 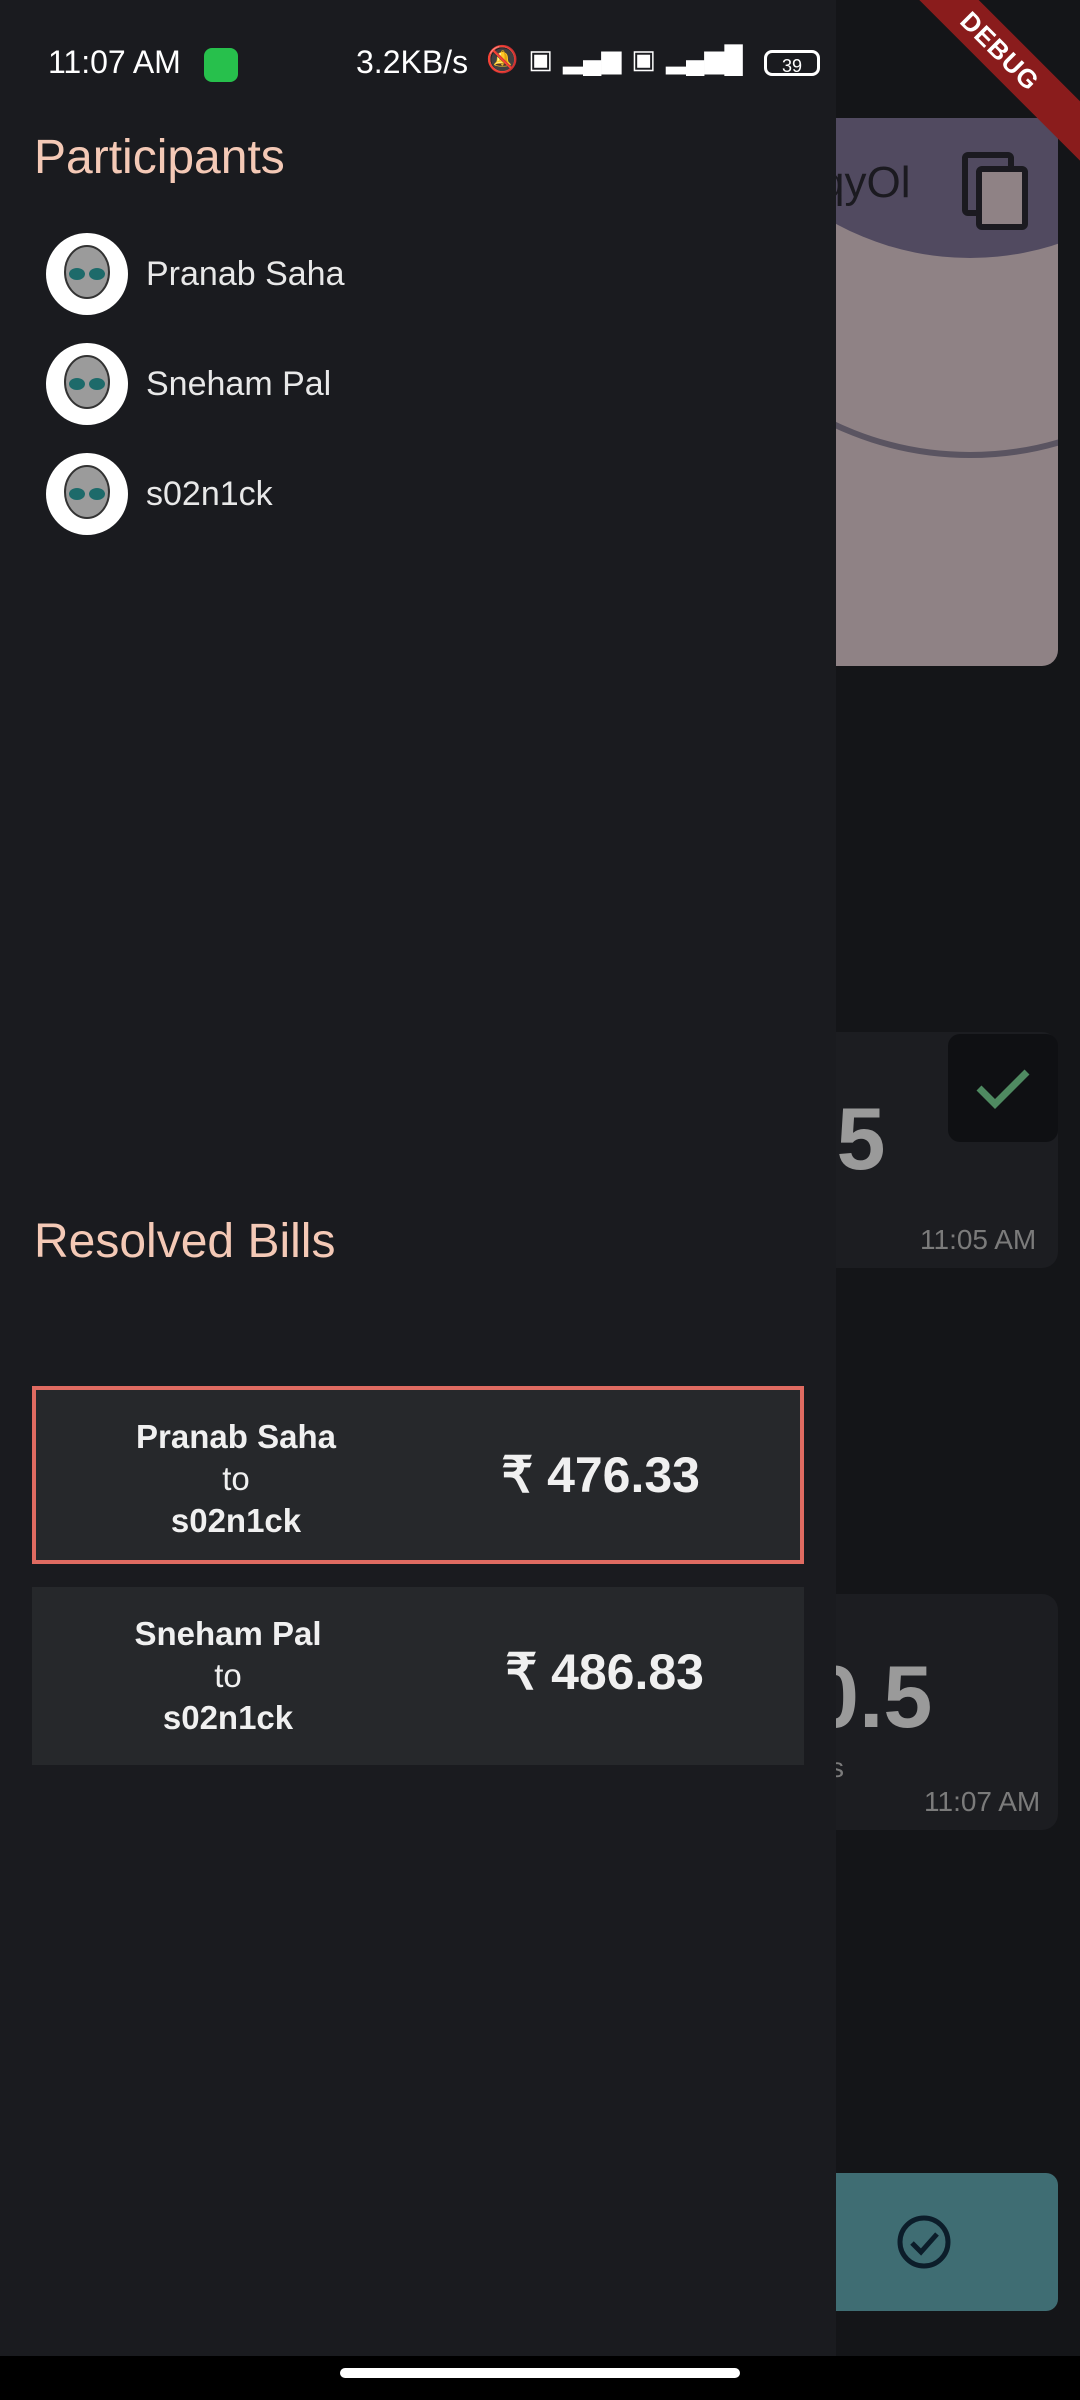 What do you see at coordinates (228, 1633) in the screenshot?
I see `bill-from: Sneham Pal` at bounding box center [228, 1633].